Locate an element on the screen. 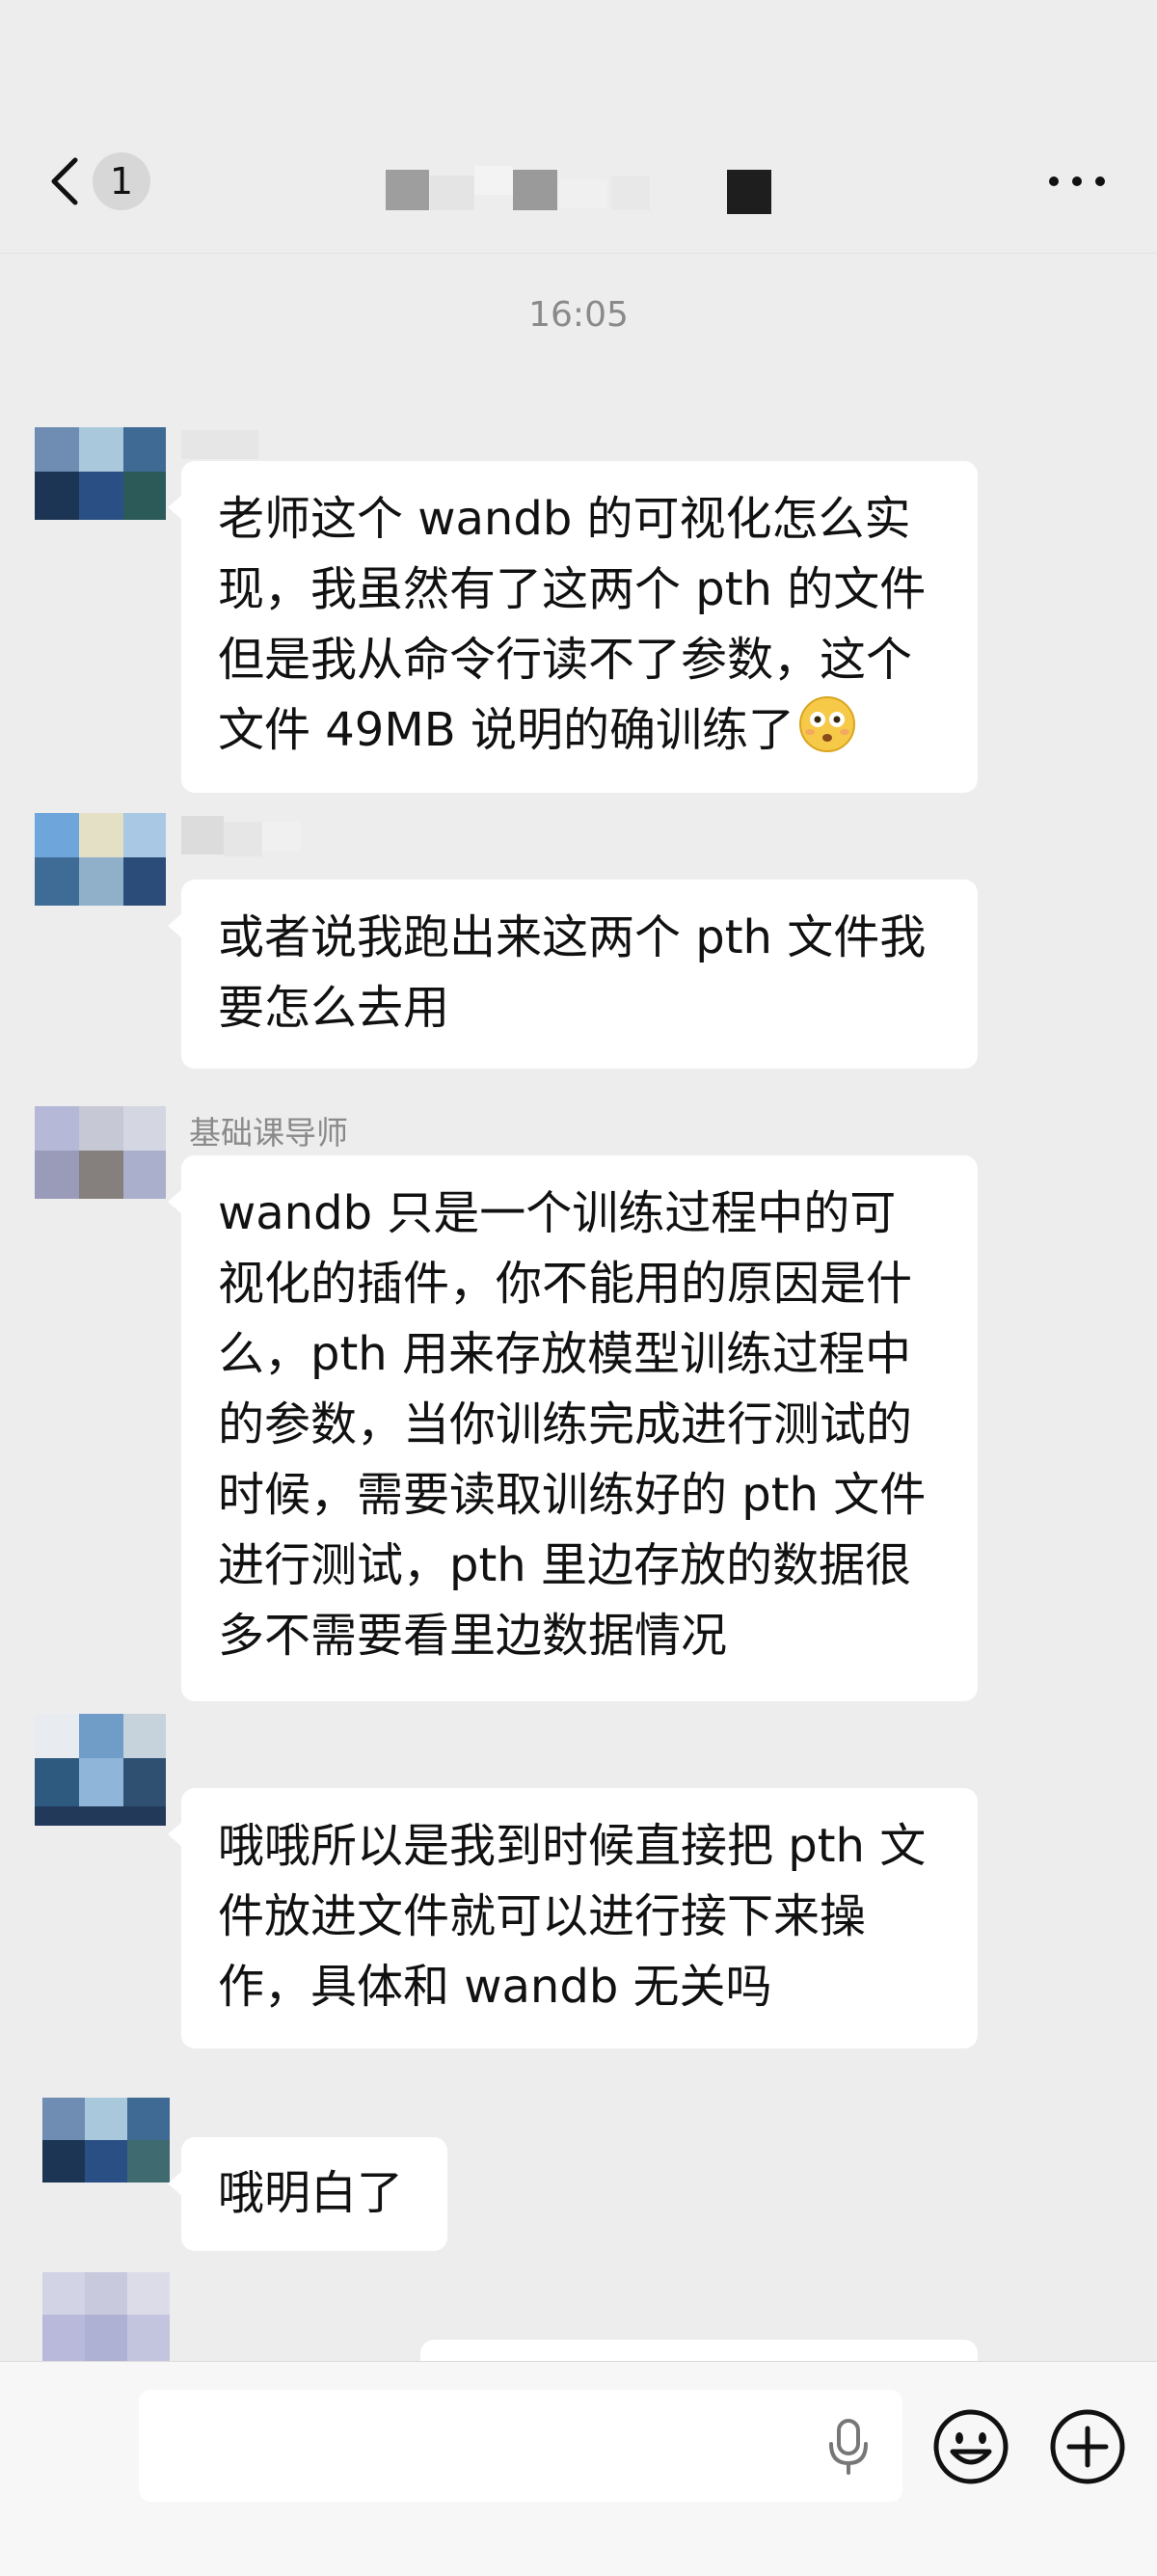 This screenshot has height=2576, width=1157. unread-count-badge: 1 is located at coordinates (121, 181).